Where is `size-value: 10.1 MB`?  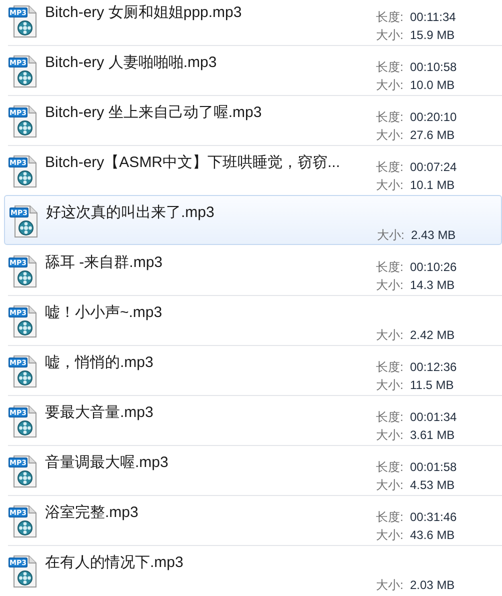 size-value: 10.1 MB is located at coordinates (432, 185).